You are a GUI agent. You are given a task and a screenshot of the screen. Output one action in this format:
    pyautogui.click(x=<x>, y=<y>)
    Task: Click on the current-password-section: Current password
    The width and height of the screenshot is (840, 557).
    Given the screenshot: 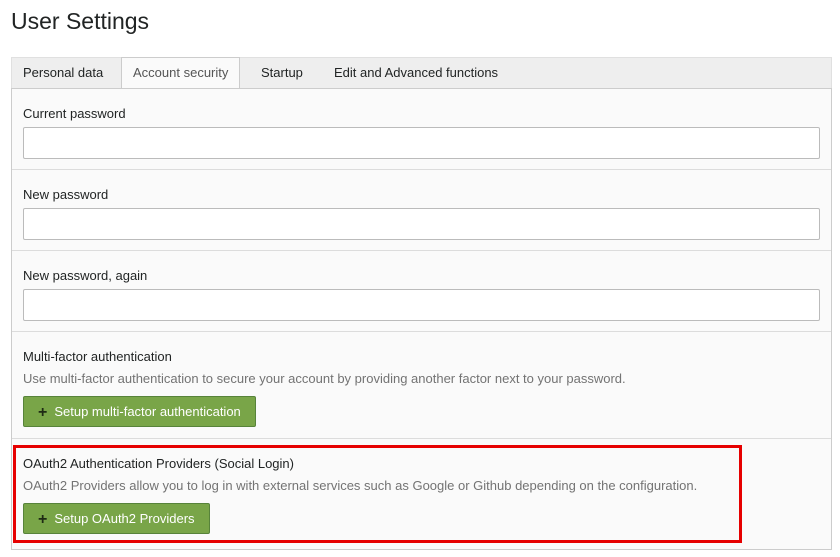 What is the action you would take?
    pyautogui.click(x=421, y=129)
    